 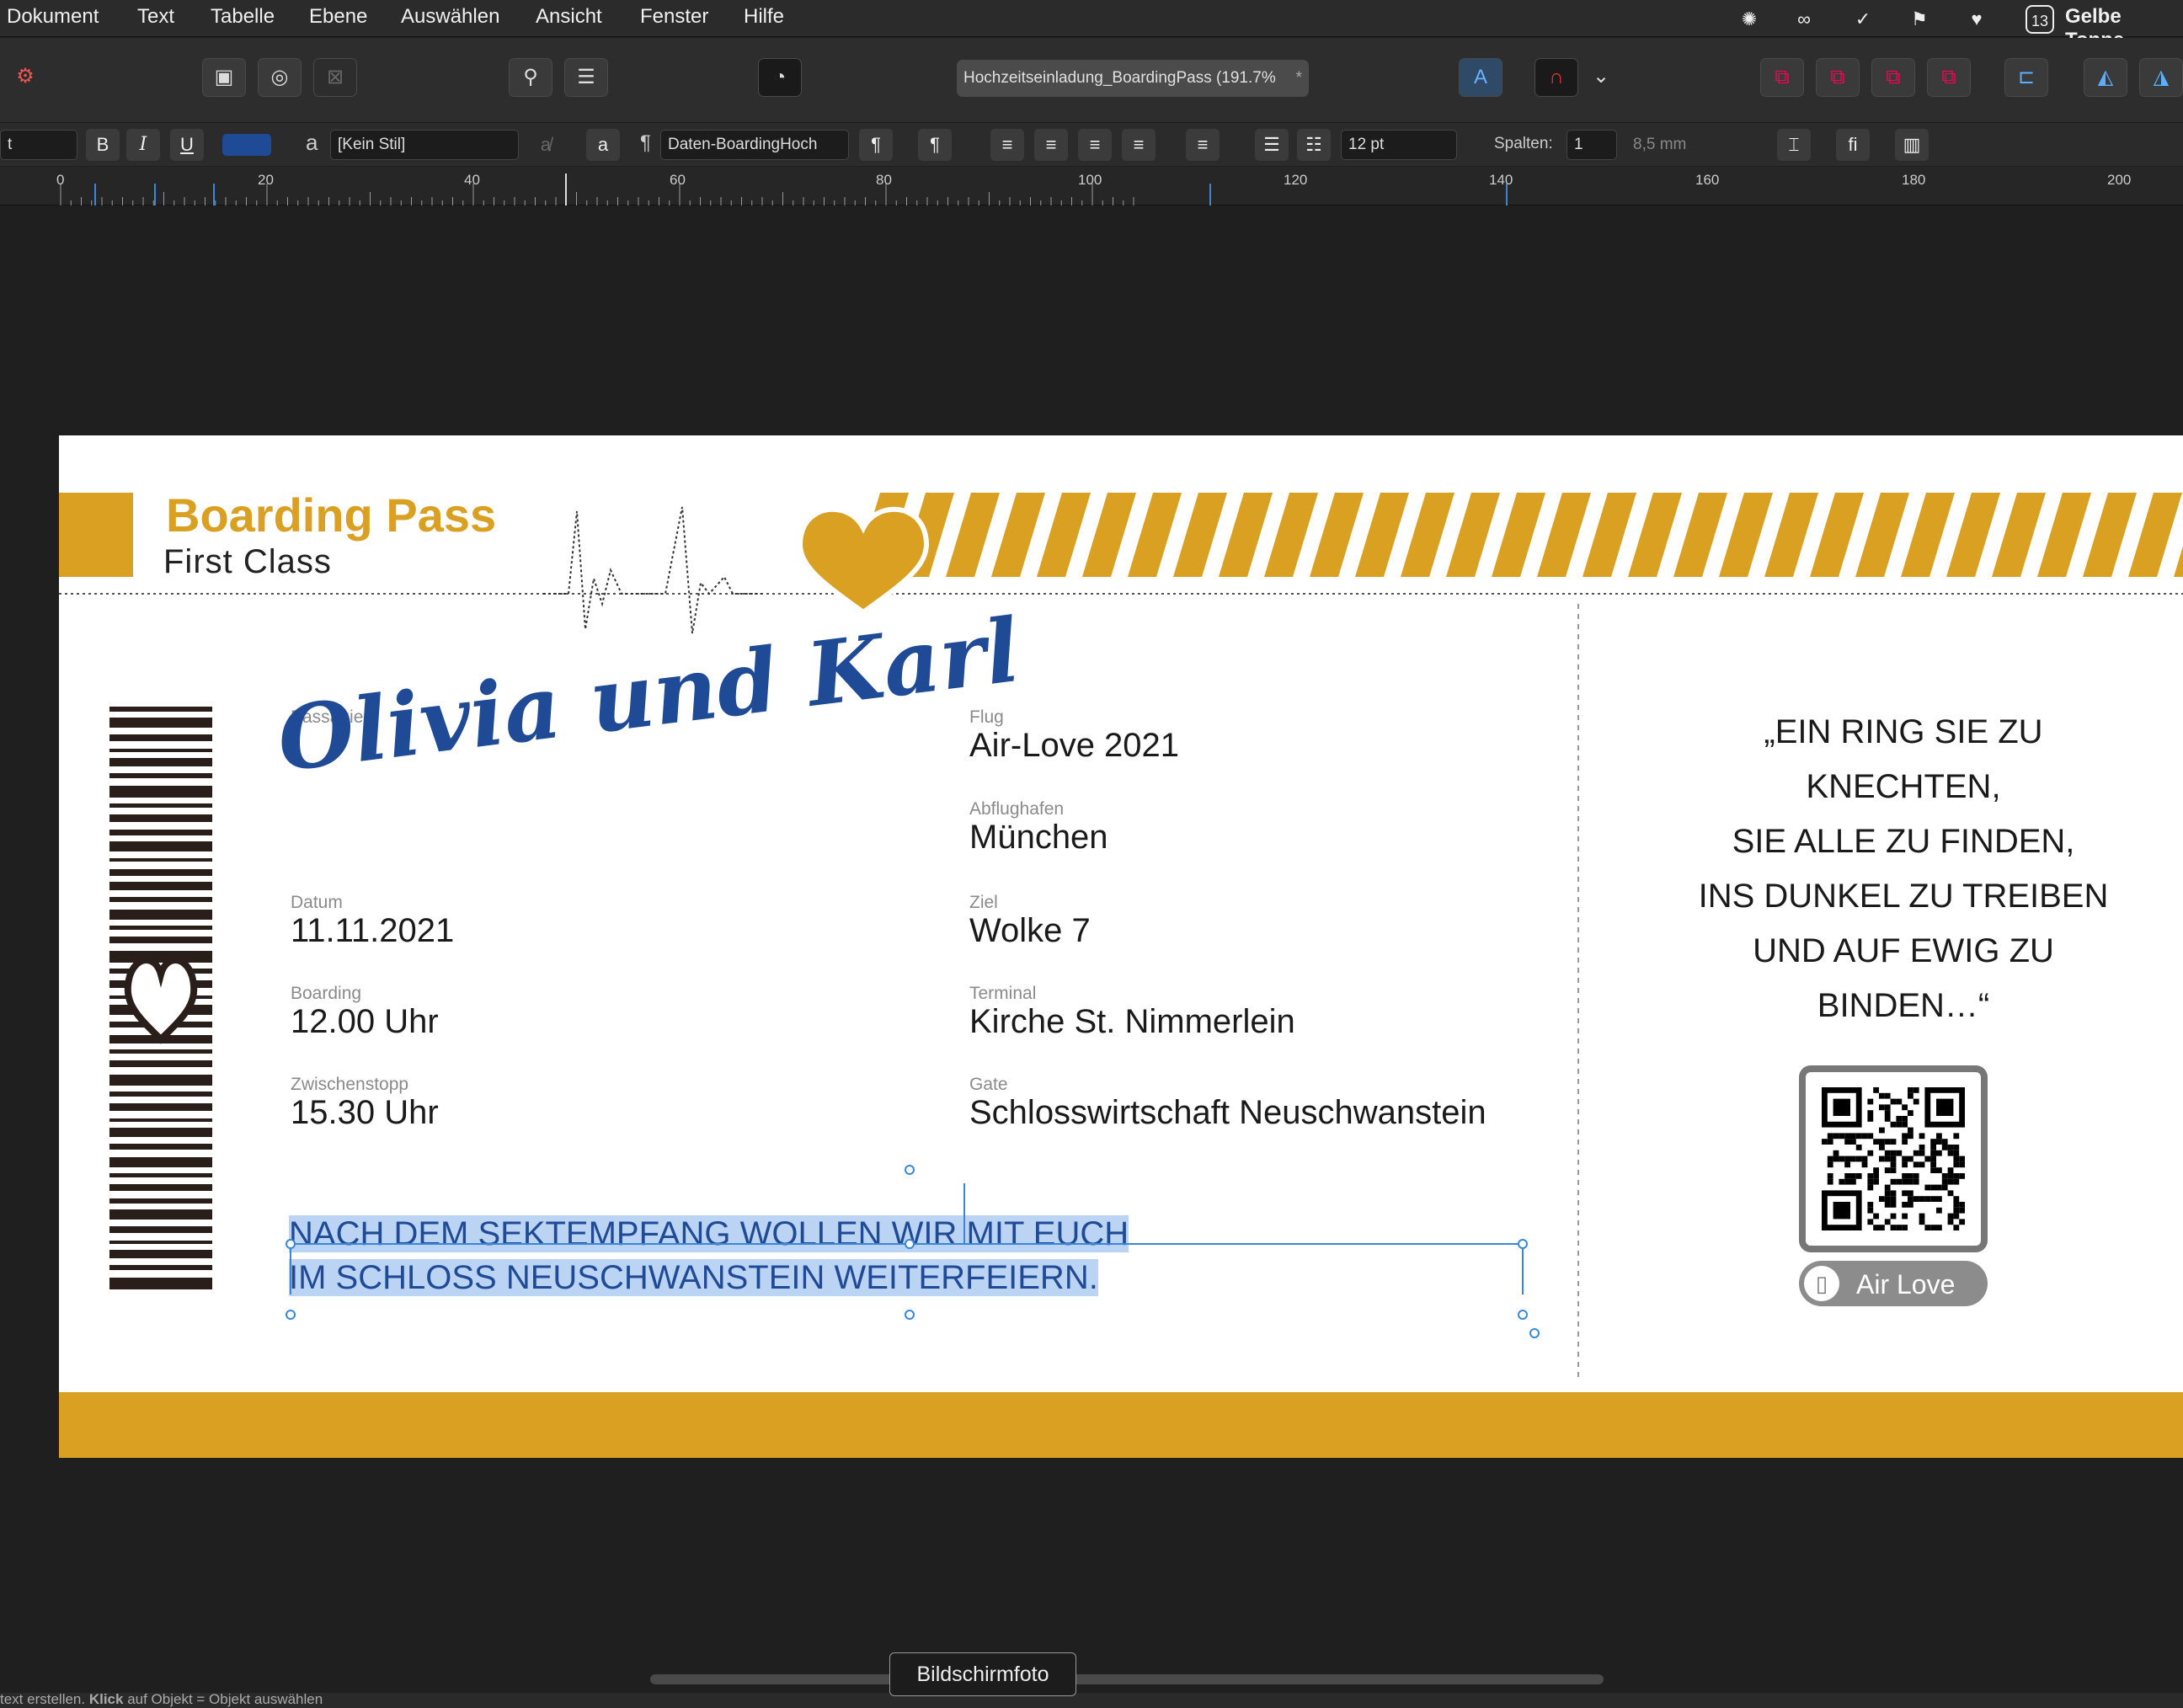 I want to click on italic-button: I, so click(x=143, y=145).